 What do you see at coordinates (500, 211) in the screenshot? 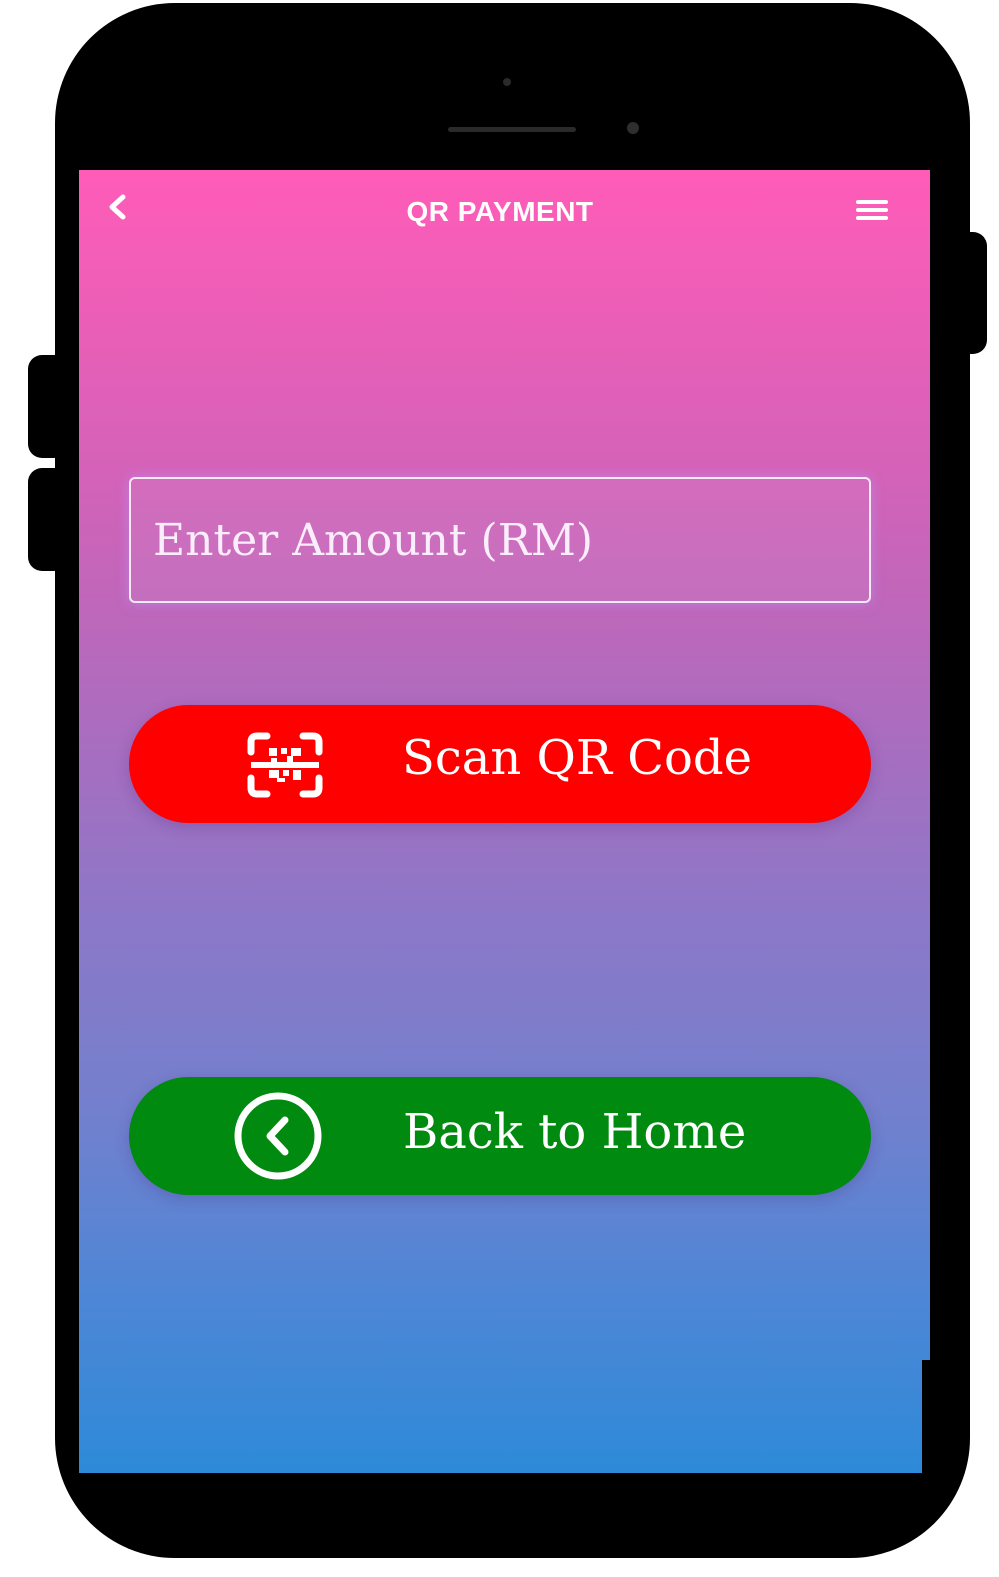
I see `page-title: QR PAYMENT` at bounding box center [500, 211].